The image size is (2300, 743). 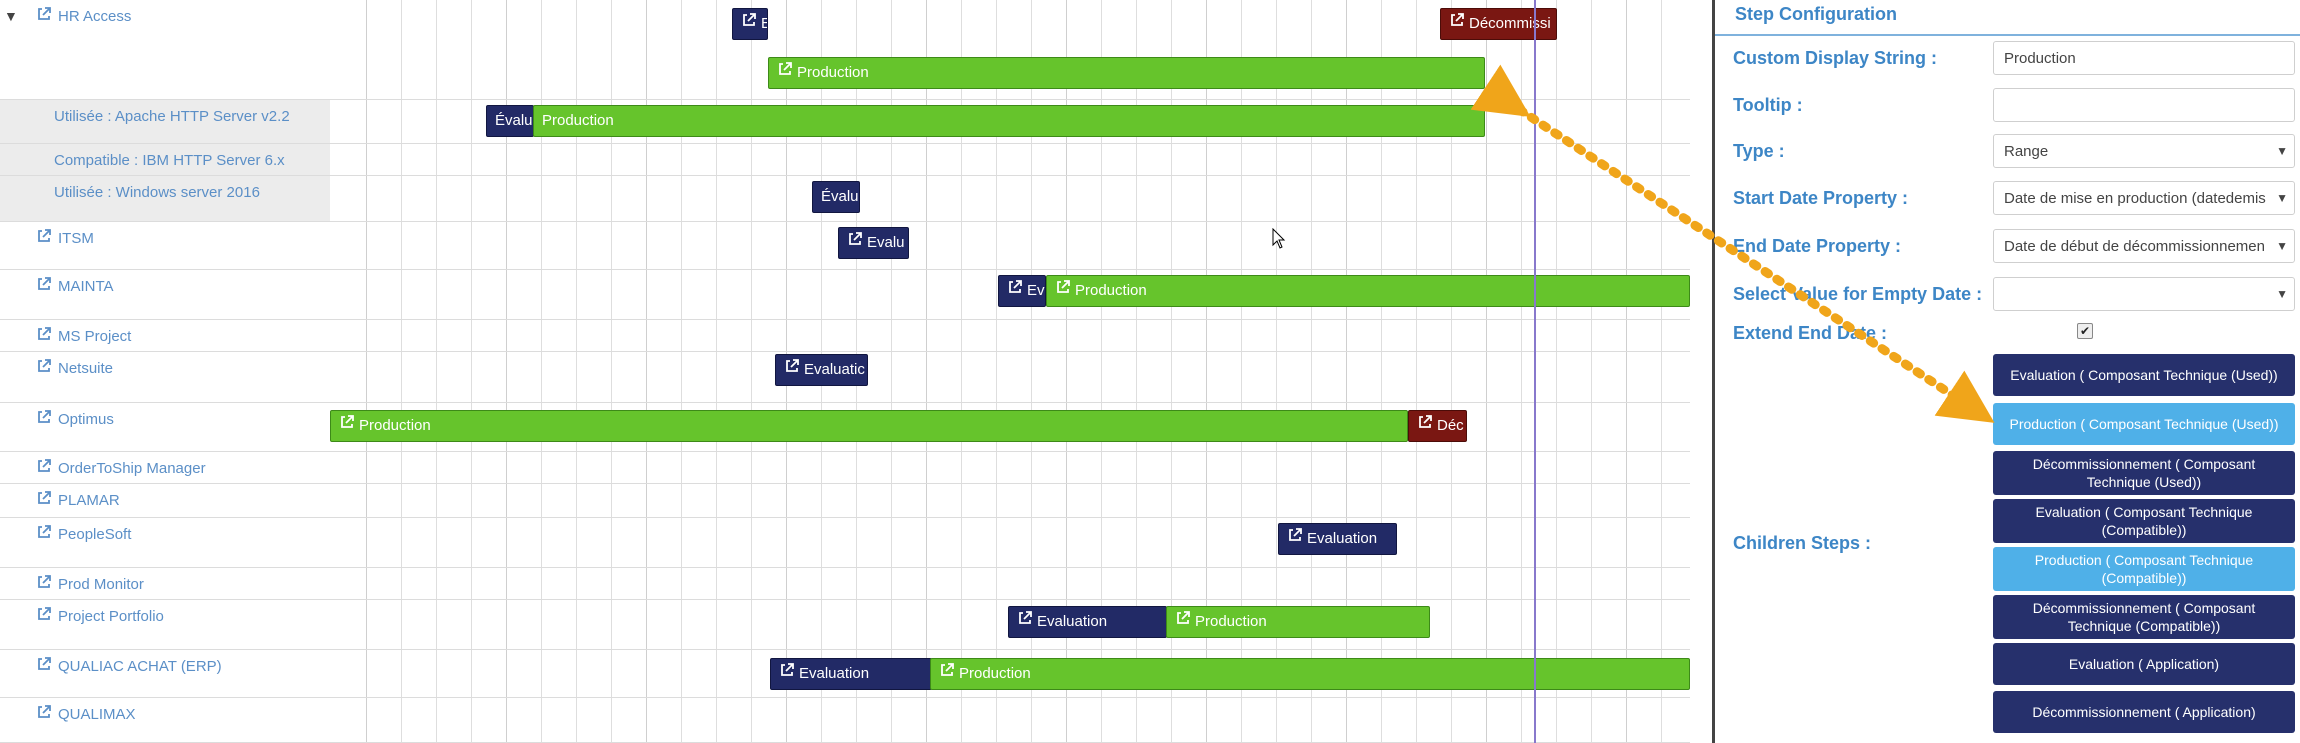 I want to click on row-label: MAINTA, so click(x=165, y=295).